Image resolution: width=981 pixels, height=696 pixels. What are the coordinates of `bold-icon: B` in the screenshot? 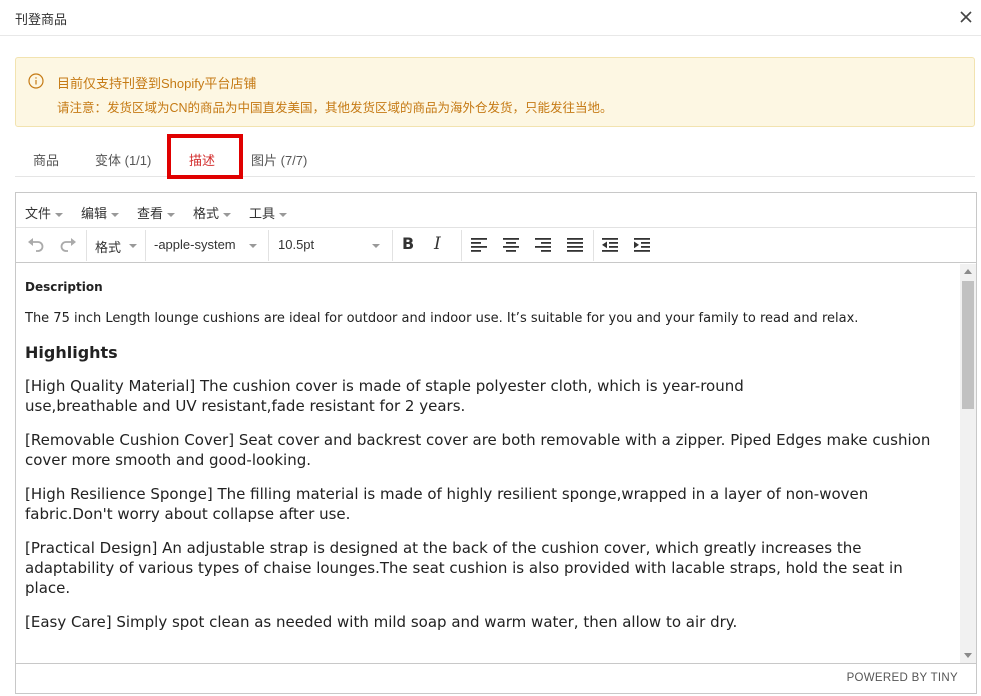 It's located at (408, 243).